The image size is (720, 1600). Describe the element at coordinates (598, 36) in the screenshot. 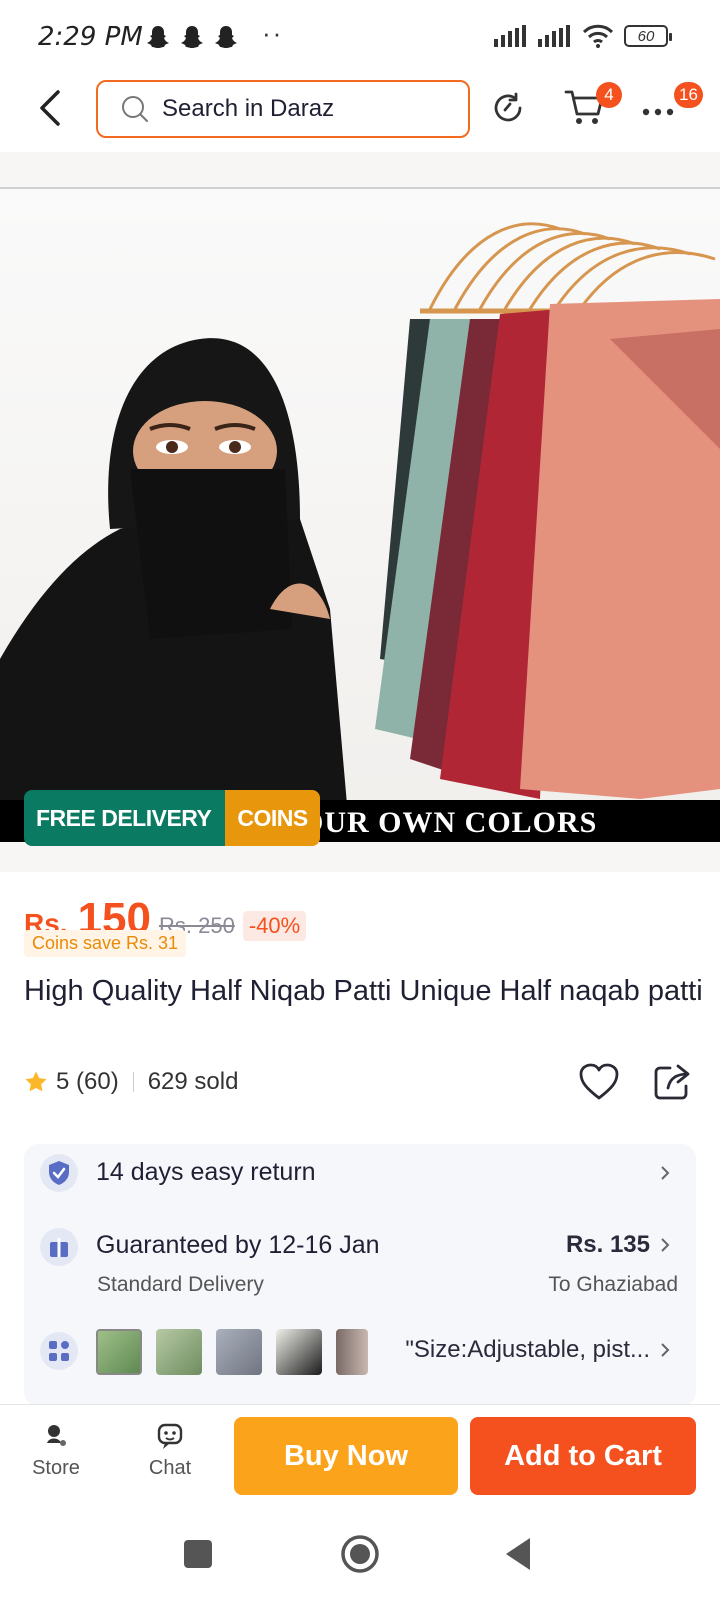

I see `wifi-icon` at that location.